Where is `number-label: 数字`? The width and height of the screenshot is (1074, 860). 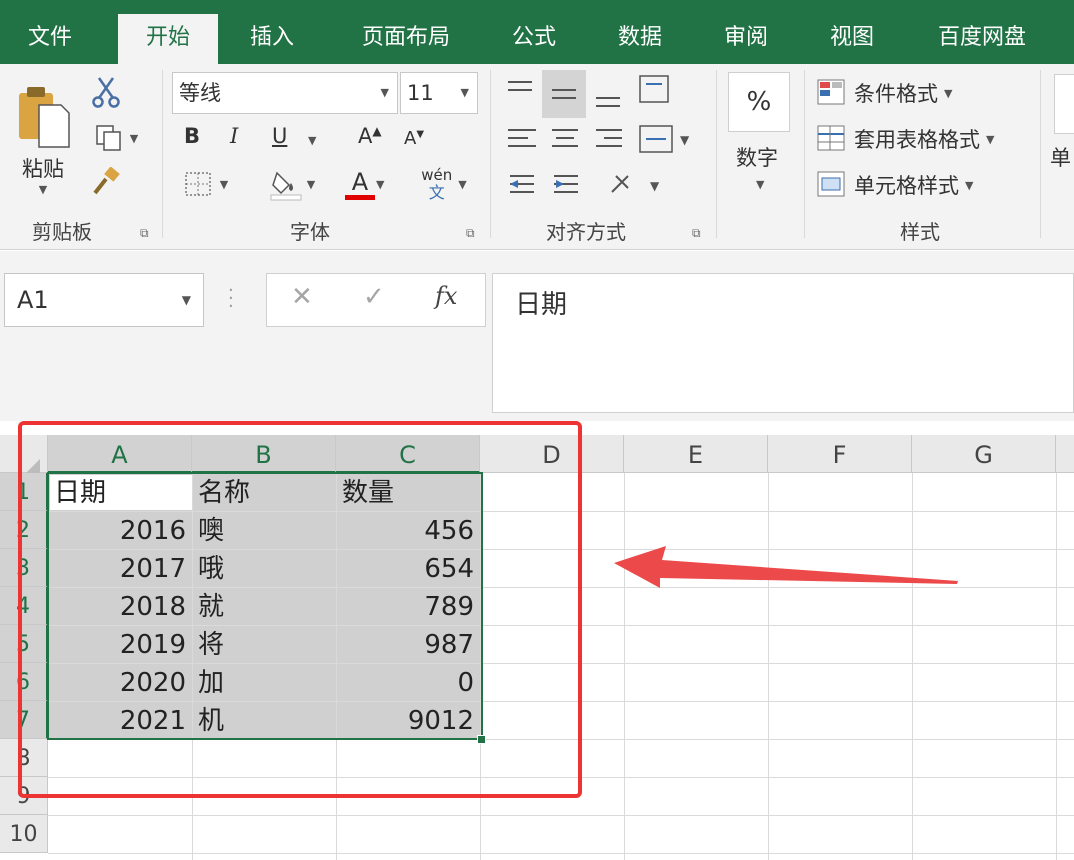 number-label: 数字 is located at coordinates (757, 158).